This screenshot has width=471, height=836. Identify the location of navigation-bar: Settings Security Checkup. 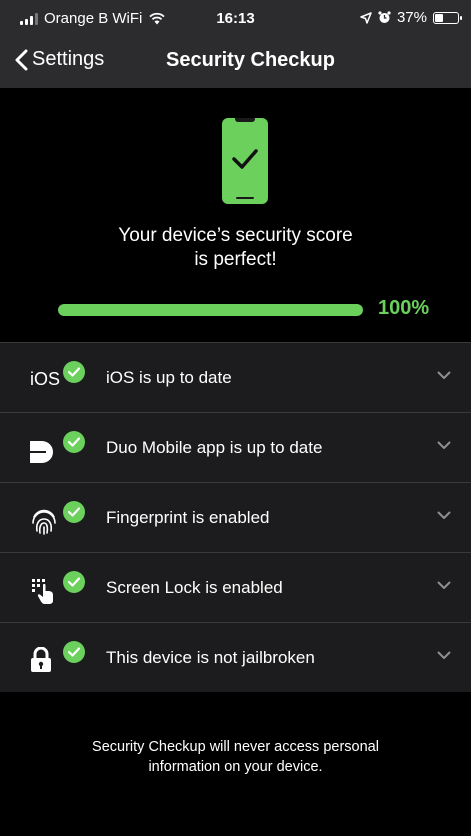
(235, 62).